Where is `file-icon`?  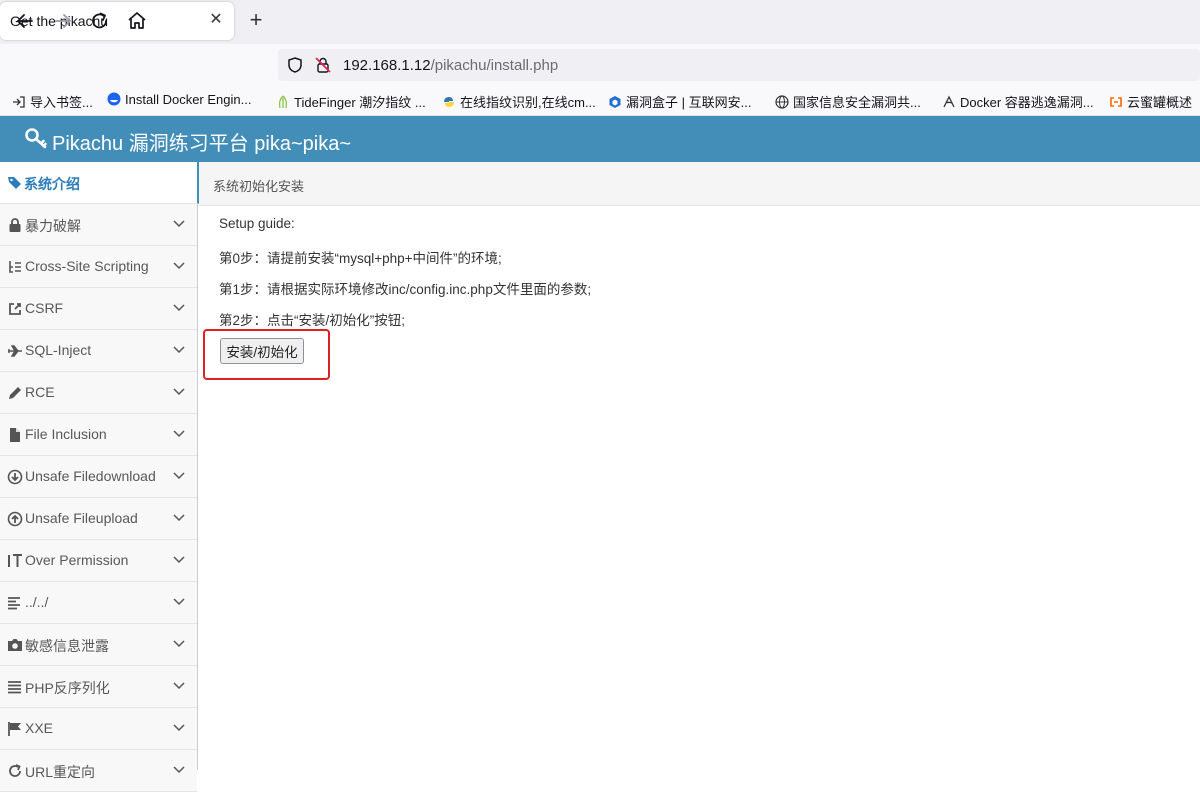
file-icon is located at coordinates (15, 435).